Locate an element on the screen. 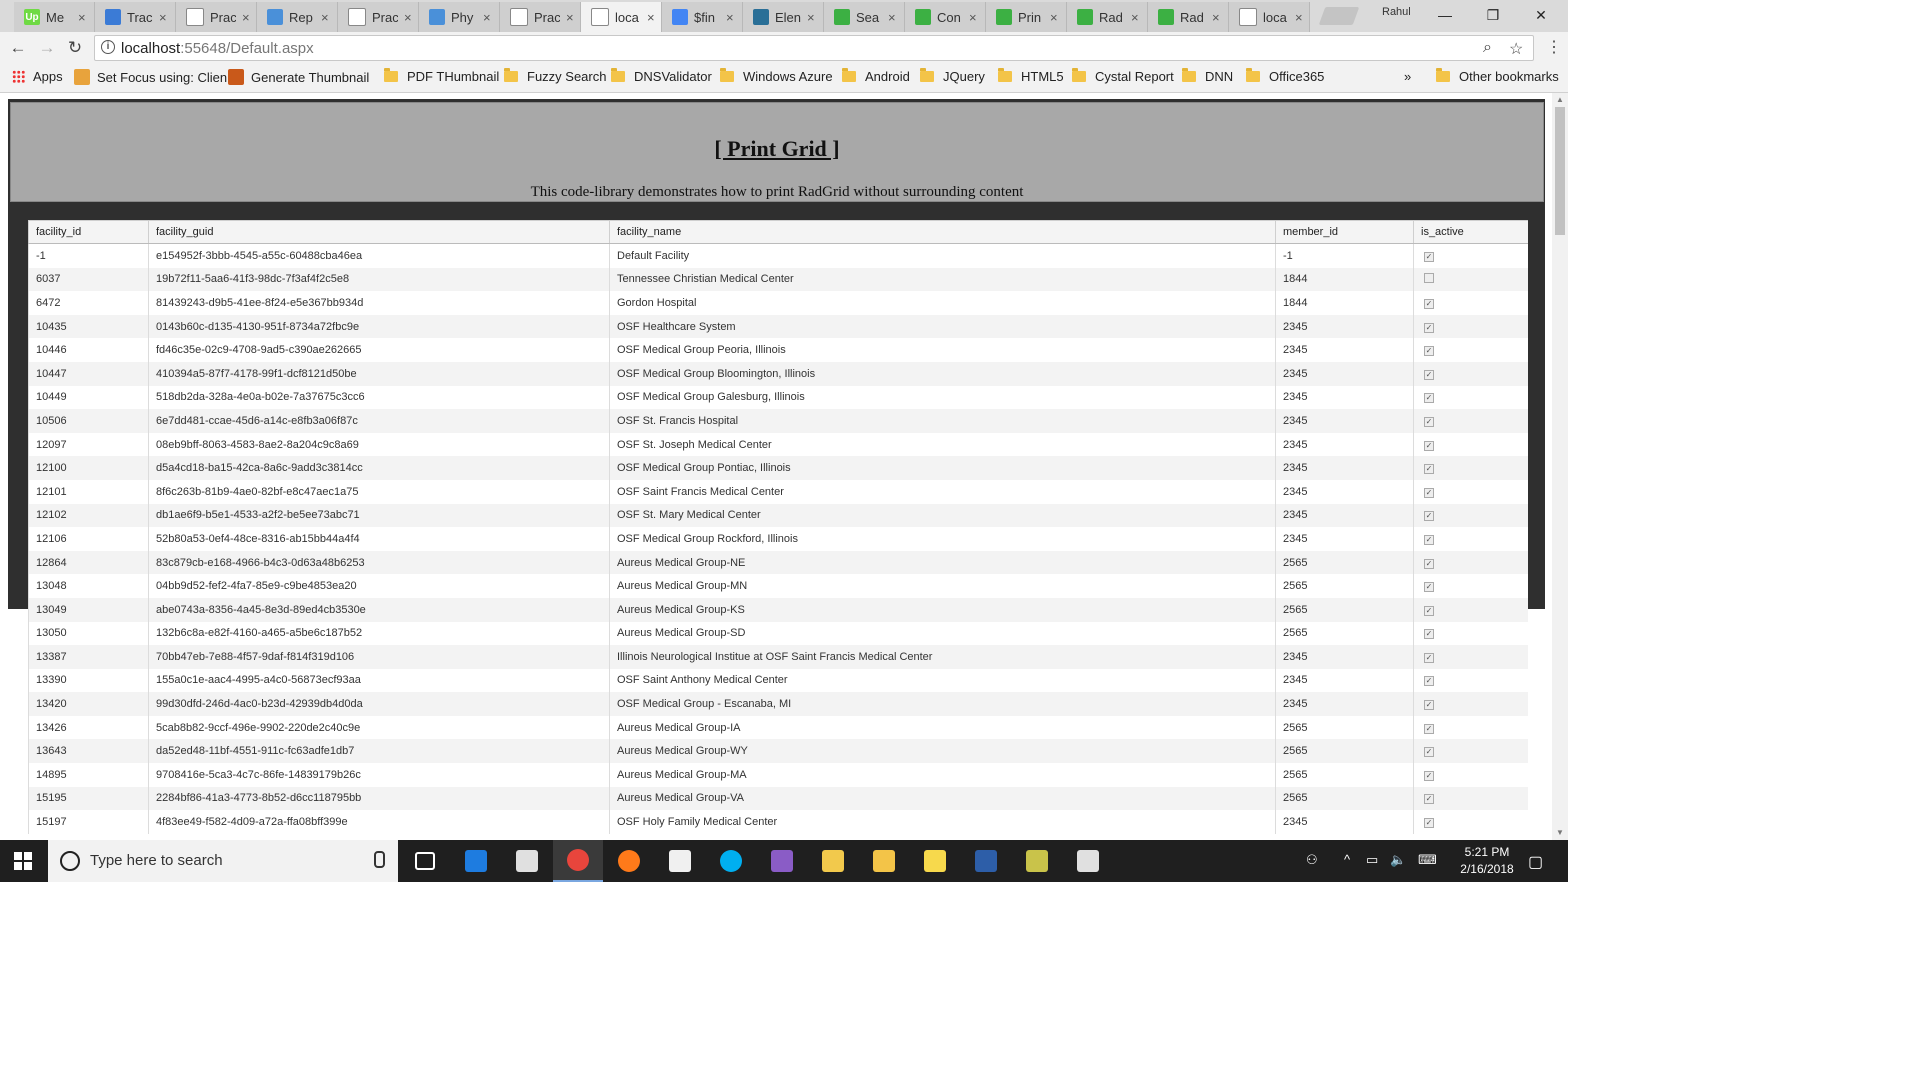  browser-tab: Prin × is located at coordinates (1026, 17).